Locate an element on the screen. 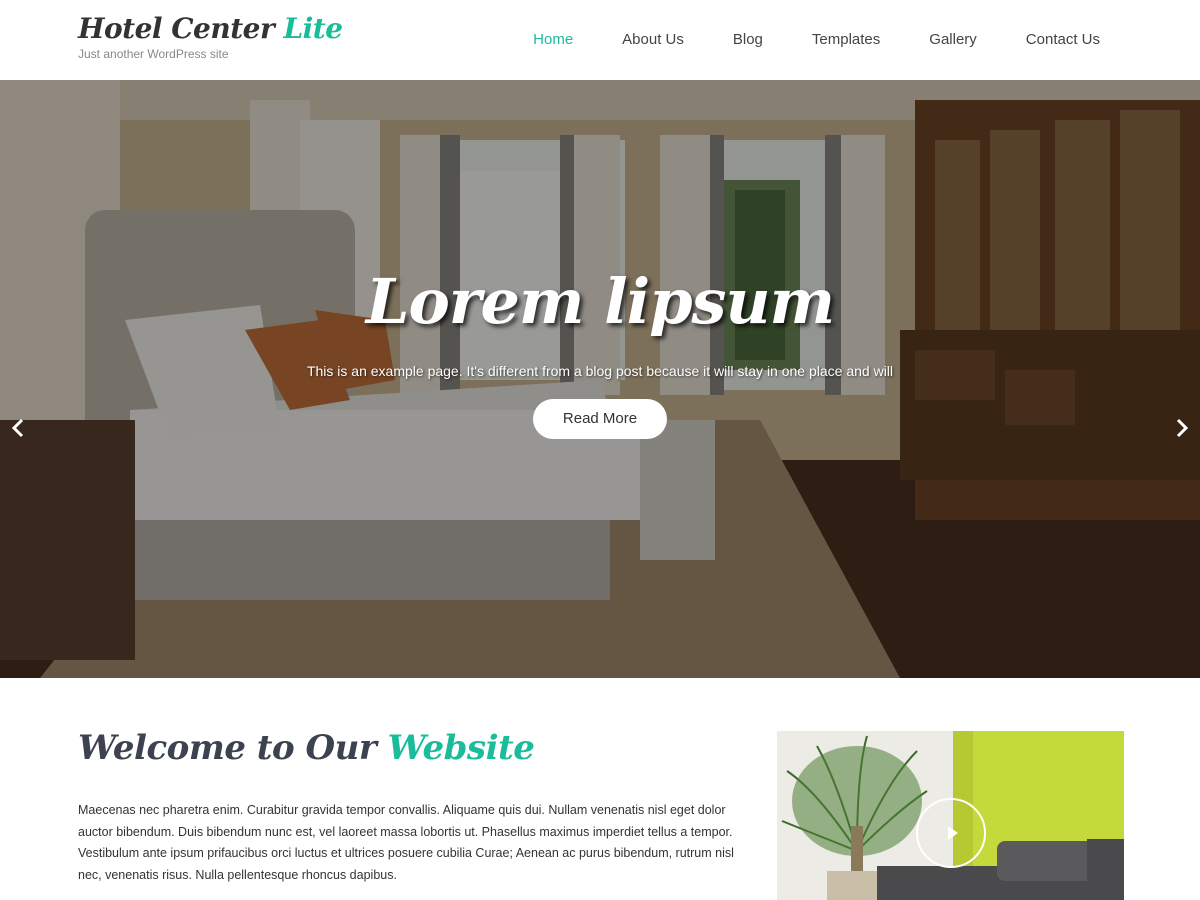 The width and height of the screenshot is (1200, 900). welcome-heading-main: Welcome to Our is located at coordinates (227, 748).